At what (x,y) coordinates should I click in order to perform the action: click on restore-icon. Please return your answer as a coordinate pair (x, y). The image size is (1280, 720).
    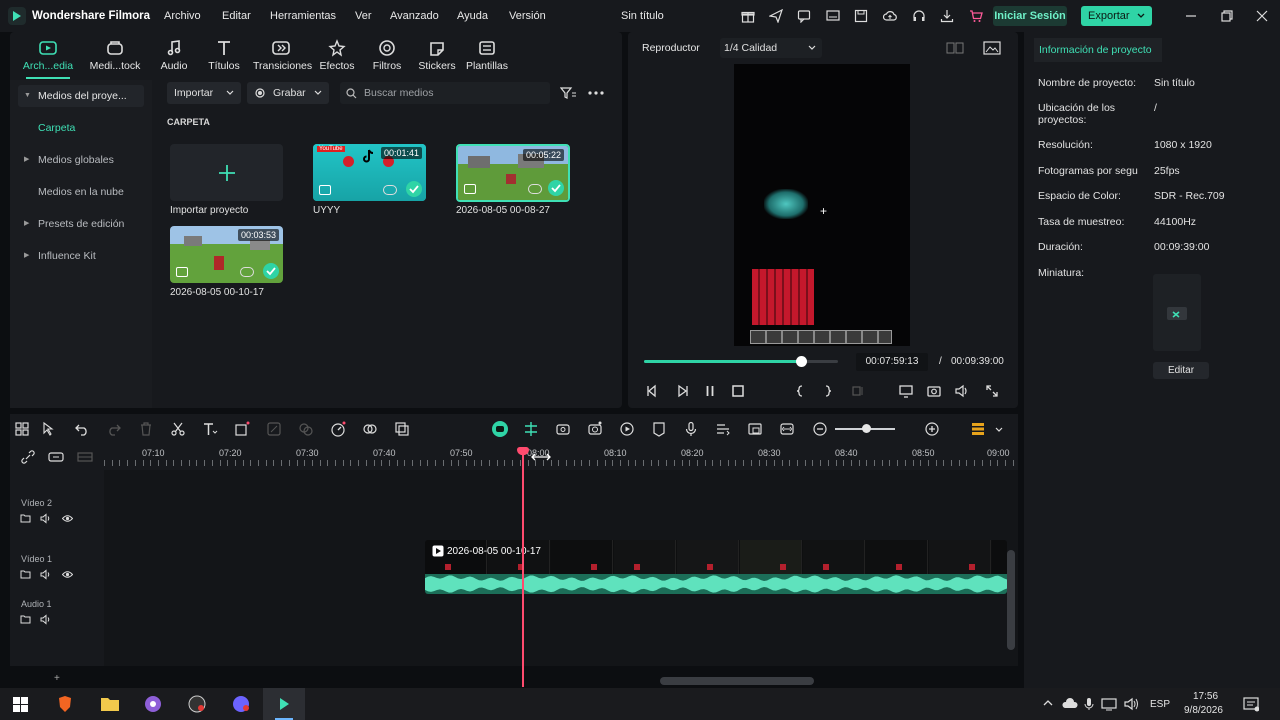
    Looking at the image, I should click on (1227, 16).